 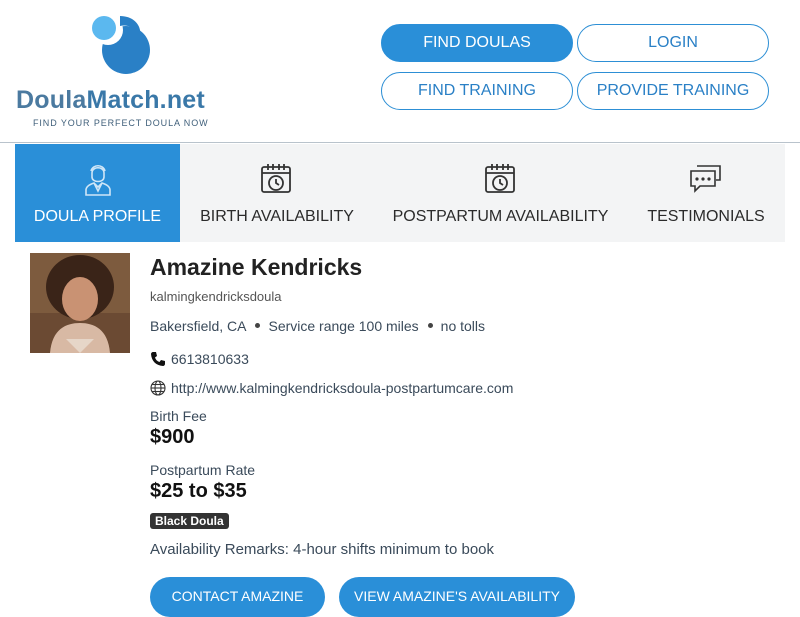 What do you see at coordinates (477, 91) in the screenshot?
I see `find-training-button: FIND TRAINING` at bounding box center [477, 91].